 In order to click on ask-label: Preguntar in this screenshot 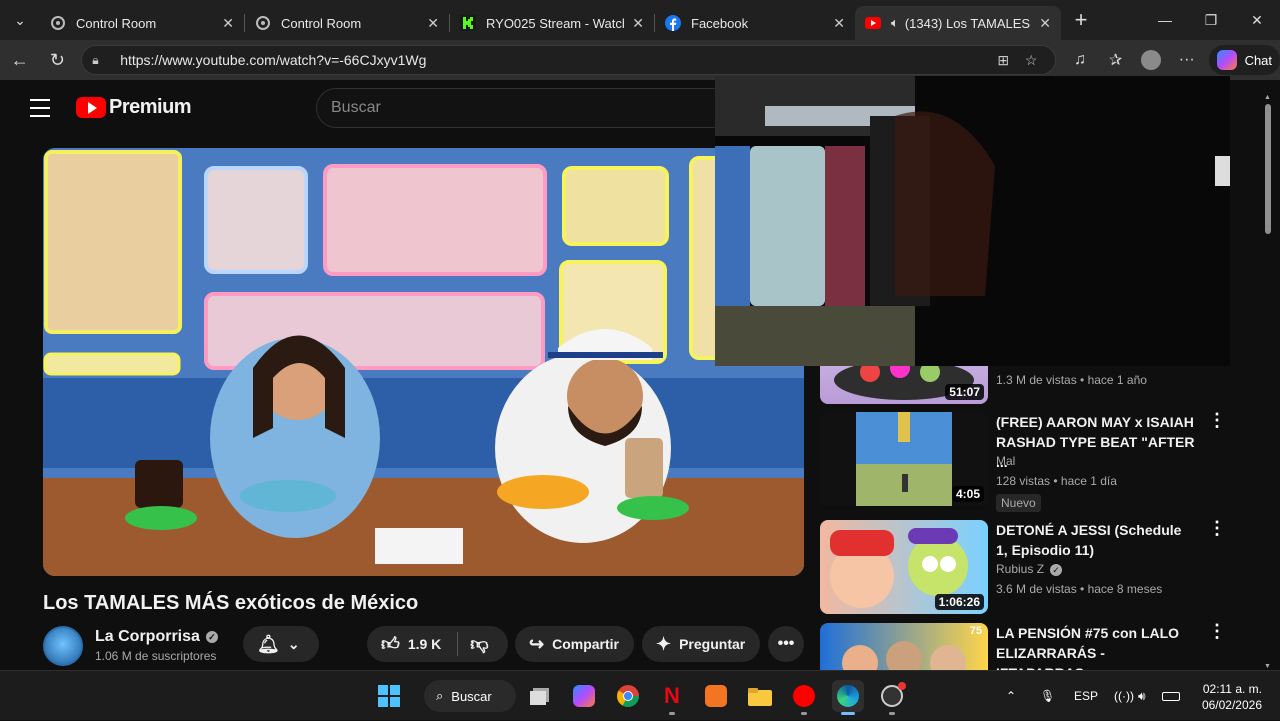, I will do `click(712, 644)`.